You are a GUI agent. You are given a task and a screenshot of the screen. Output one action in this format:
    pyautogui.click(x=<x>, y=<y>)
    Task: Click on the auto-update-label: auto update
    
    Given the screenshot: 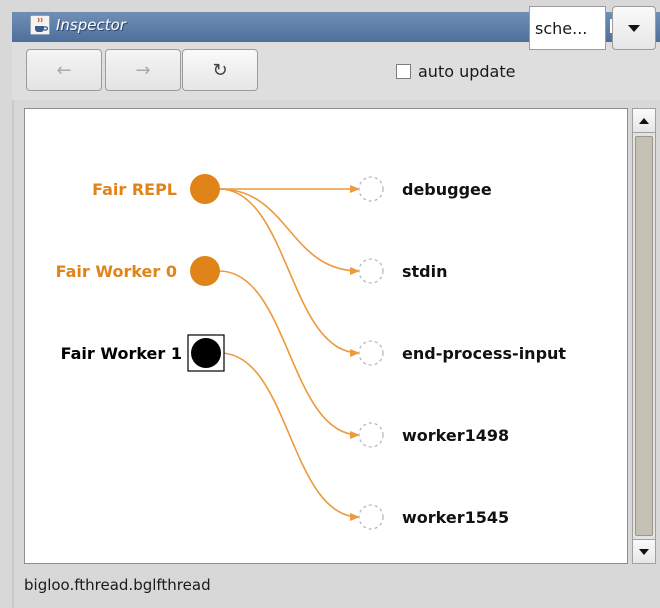 What is the action you would take?
    pyautogui.click(x=467, y=71)
    